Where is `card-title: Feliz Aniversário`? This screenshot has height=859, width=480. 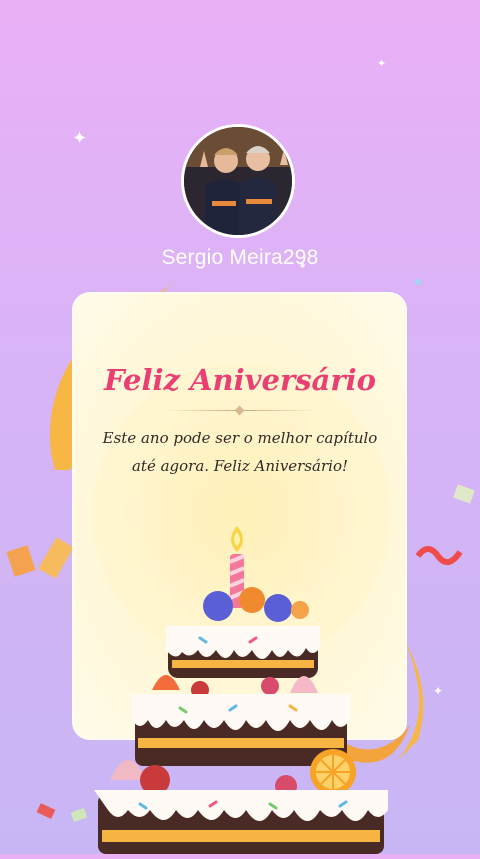 card-title: Feliz Aniversário is located at coordinates (240, 380).